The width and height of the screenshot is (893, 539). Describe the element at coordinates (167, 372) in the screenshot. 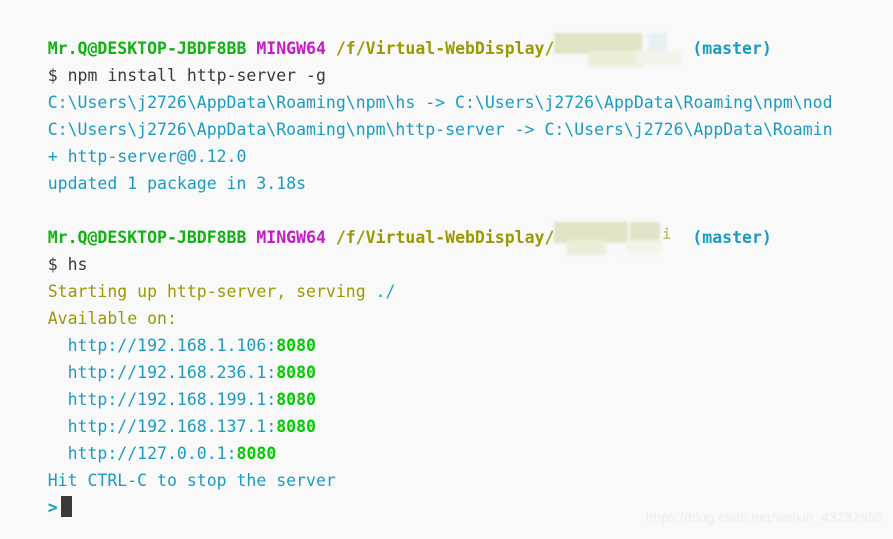

I see `server-url-host: http://192.168.236.1` at that location.